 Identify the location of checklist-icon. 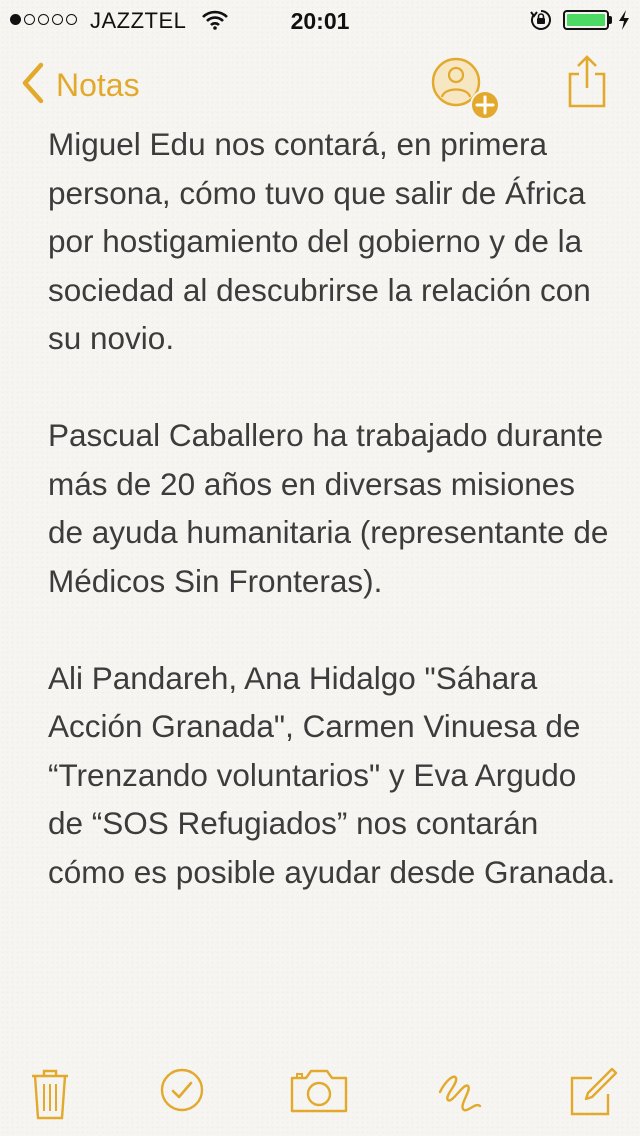
(182, 1093).